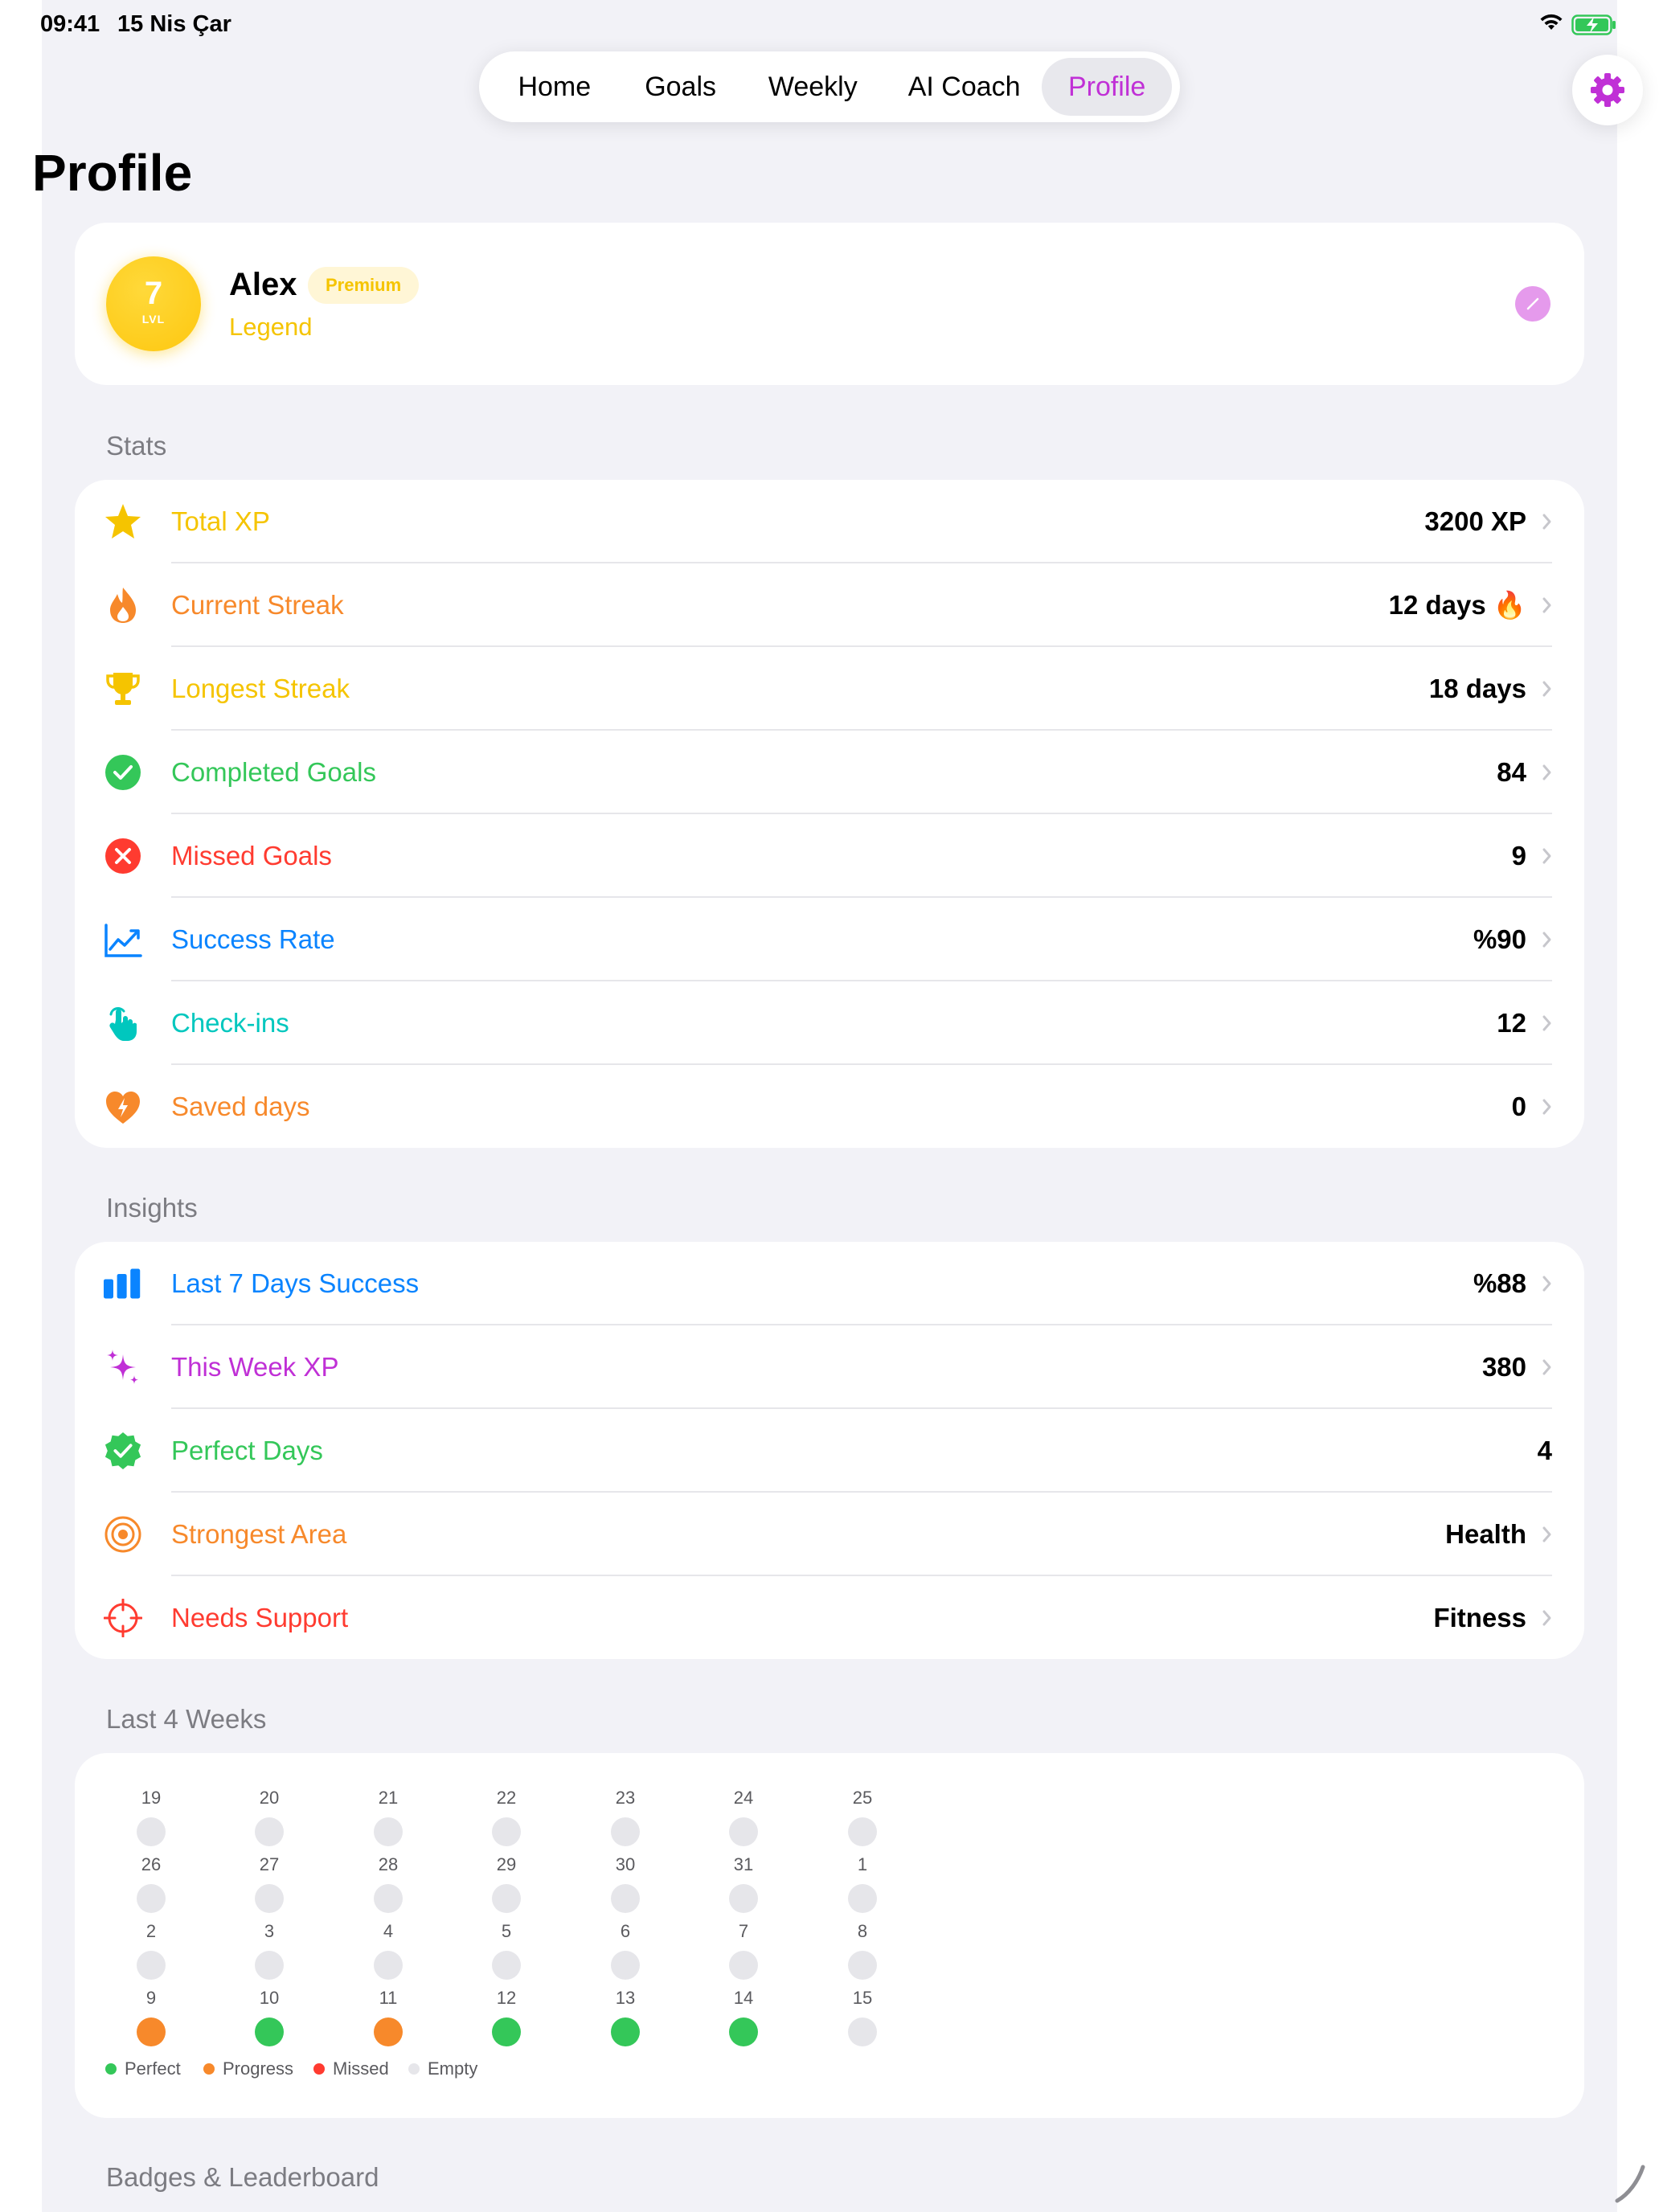 Image resolution: width=1659 pixels, height=2212 pixels. Describe the element at coordinates (829, 521) in the screenshot. I see `stat-row-total-xp: Total XP 3200 XP` at that location.